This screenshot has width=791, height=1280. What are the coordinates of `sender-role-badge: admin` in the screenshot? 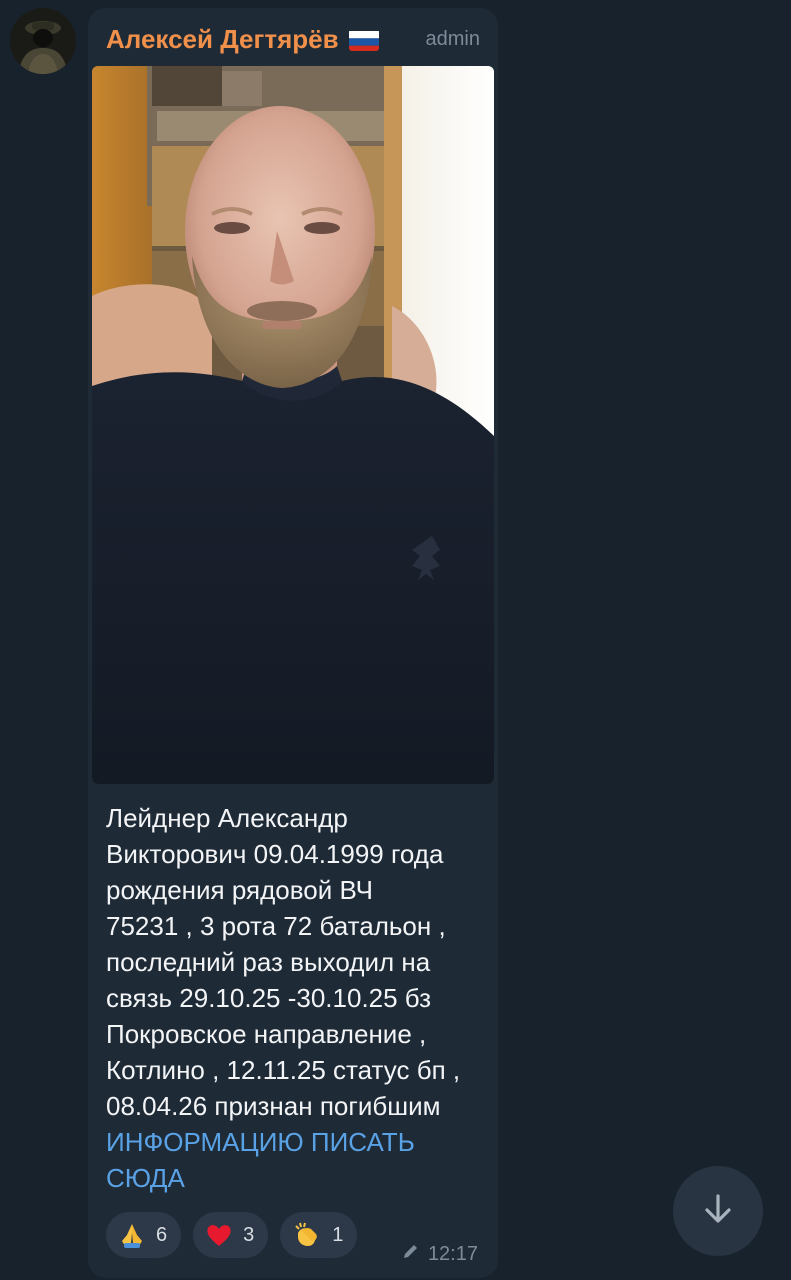 It's located at (452, 39).